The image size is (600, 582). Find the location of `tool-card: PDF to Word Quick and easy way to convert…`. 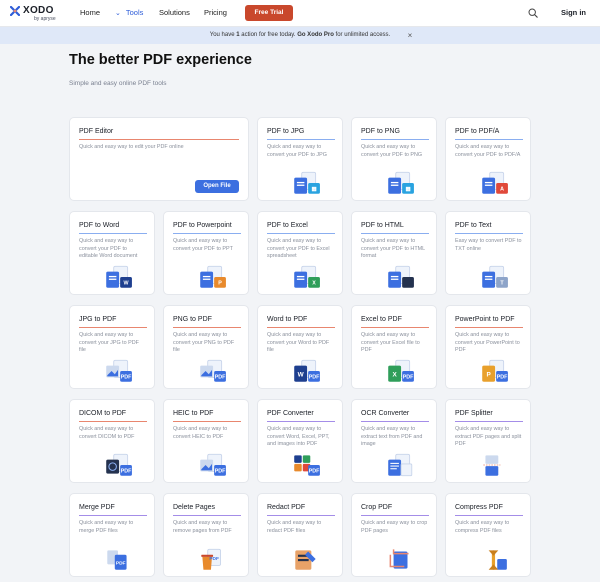

tool-card: PDF to Word Quick and easy way to convert… is located at coordinates (112, 253).